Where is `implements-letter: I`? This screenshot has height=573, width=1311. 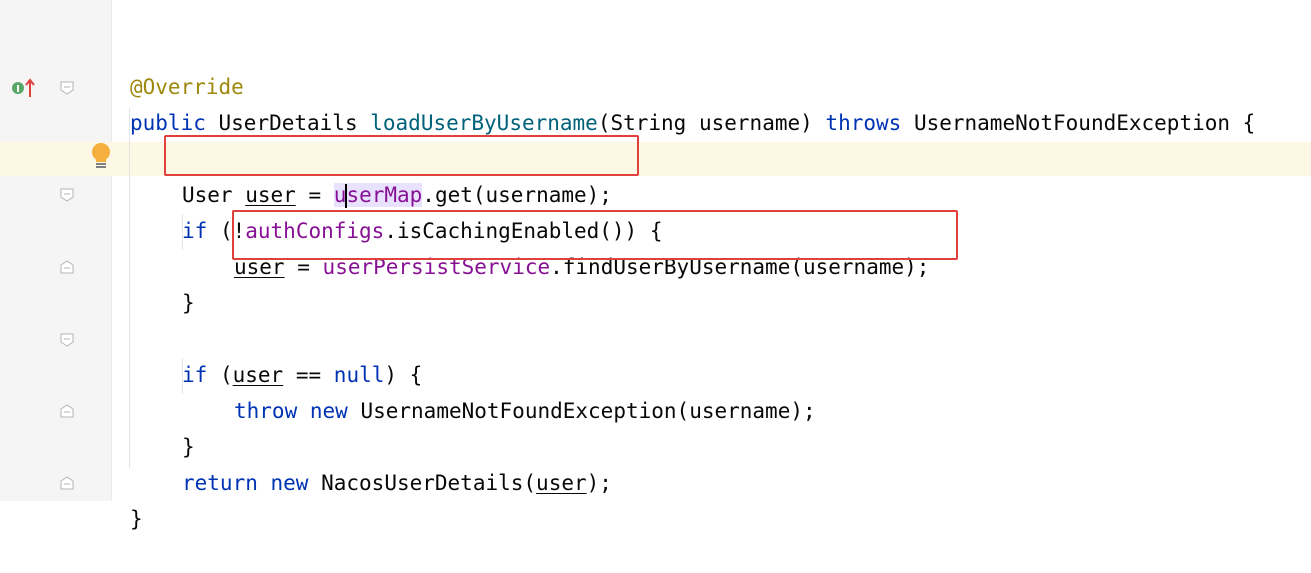 implements-letter: I is located at coordinates (18, 89).